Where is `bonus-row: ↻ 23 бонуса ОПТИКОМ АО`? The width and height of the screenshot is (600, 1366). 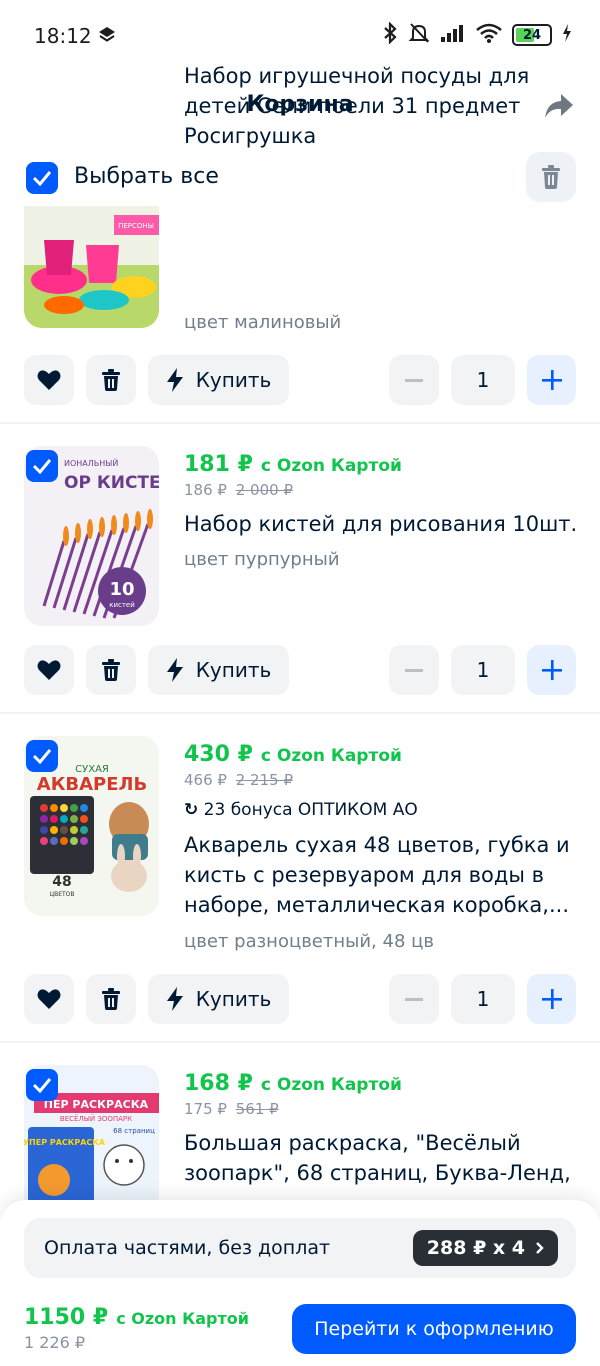
bonus-row: ↻ 23 бонуса ОПТИКОМ АО is located at coordinates (301, 810).